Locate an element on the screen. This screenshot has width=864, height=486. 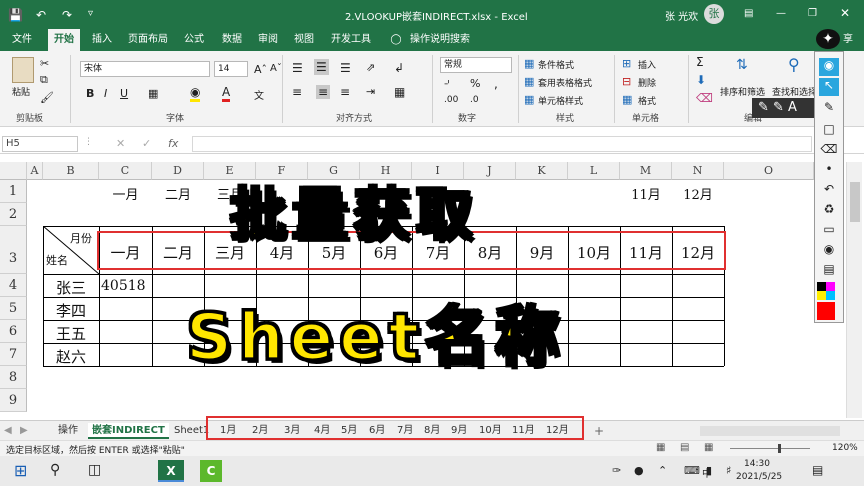
format-cells-button: 格式 is located at coordinates (647, 100).